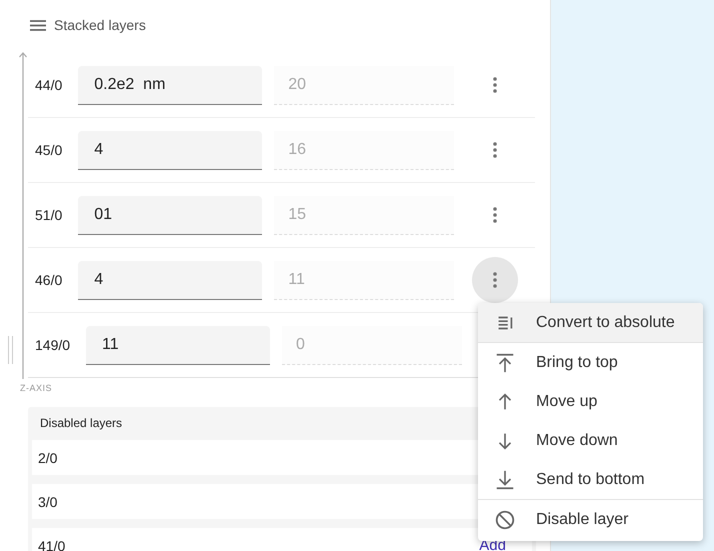 The image size is (714, 551). What do you see at coordinates (52, 544) in the screenshot?
I see `layer-label: 41/0` at bounding box center [52, 544].